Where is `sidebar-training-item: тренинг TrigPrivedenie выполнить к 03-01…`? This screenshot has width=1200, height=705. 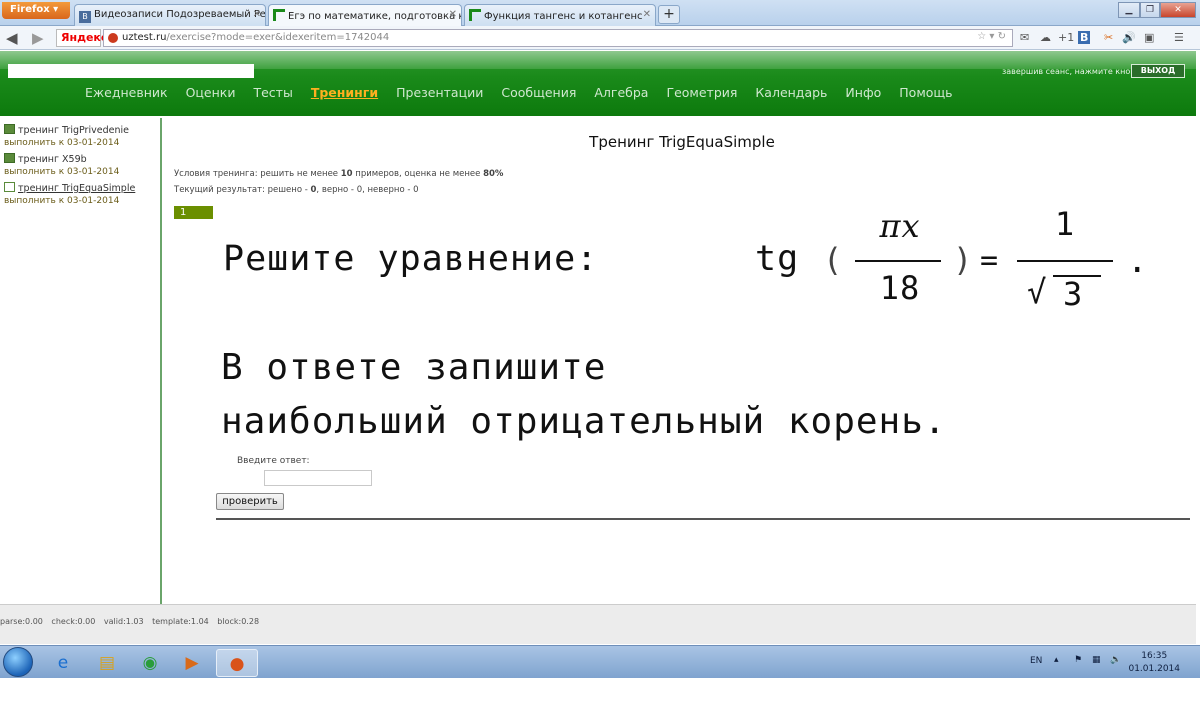
sidebar-training-item: тренинг TrigPrivedenie выполнить к 03-01… is located at coordinates (66, 136).